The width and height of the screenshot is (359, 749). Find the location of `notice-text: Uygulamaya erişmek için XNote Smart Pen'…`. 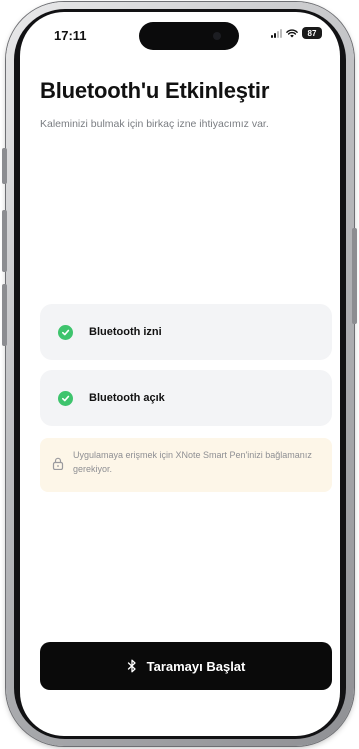

notice-text: Uygulamaya erişmek için XNote Smart Pen'… is located at coordinates (192, 462).